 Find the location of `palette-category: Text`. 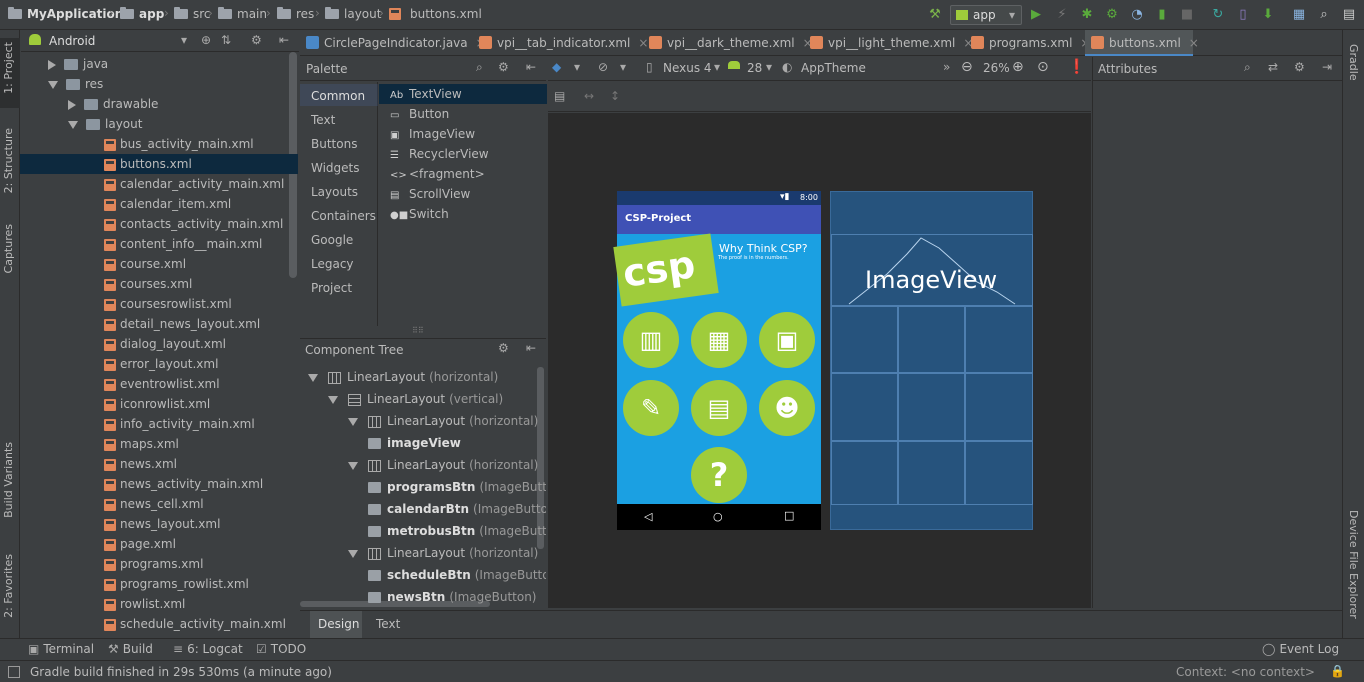

palette-category: Text is located at coordinates (323, 120).